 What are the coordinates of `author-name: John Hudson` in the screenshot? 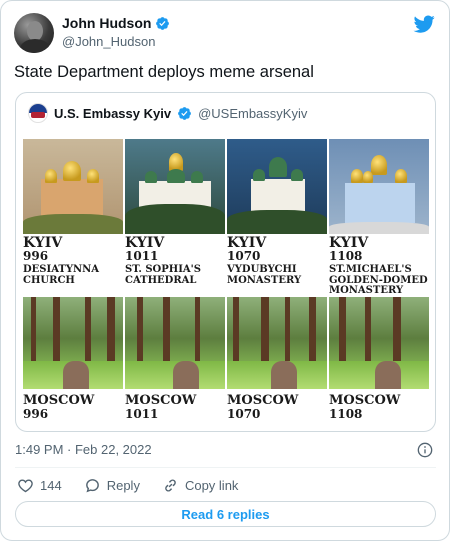 It's located at (106, 23).